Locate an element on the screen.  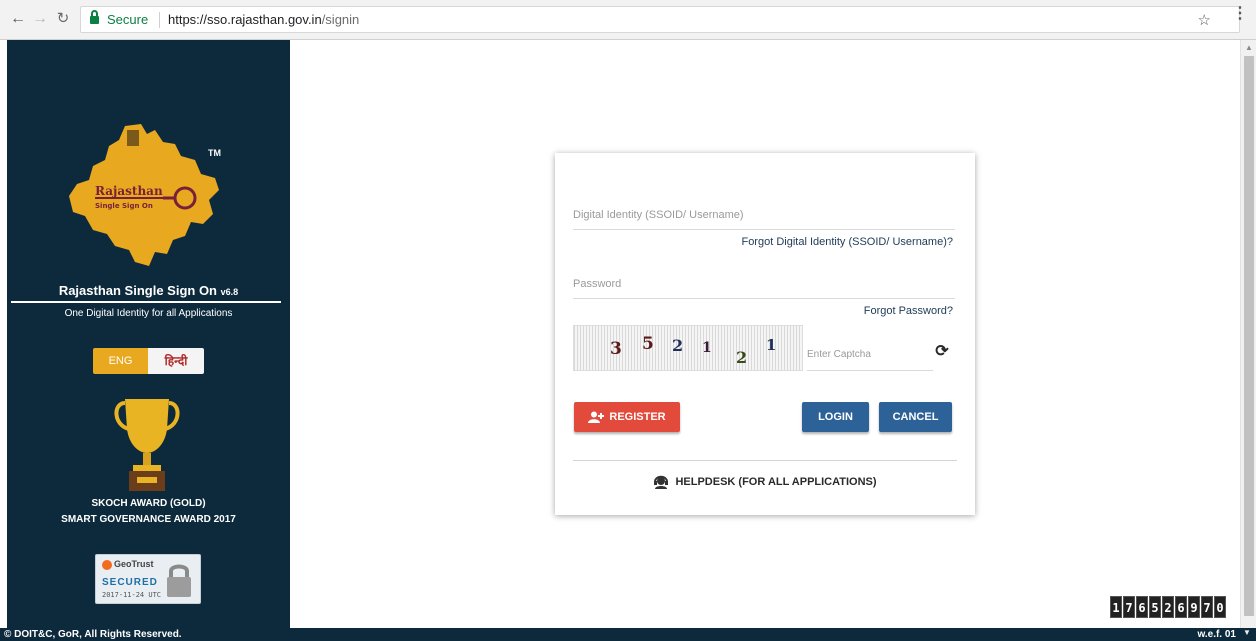
forward-arrow-icon: → is located at coordinates (40, 19).